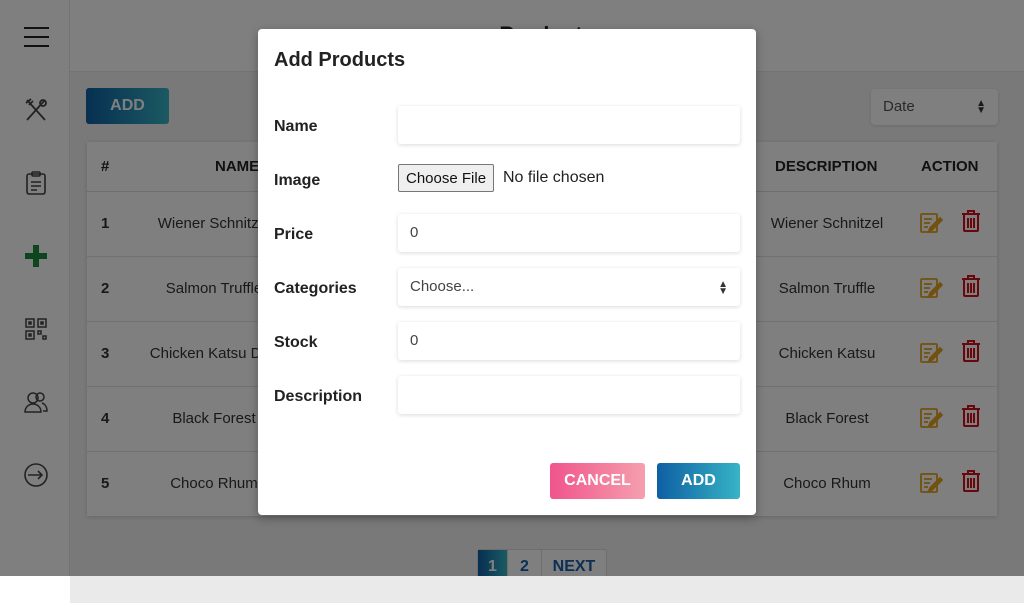 This screenshot has height=603, width=1024. I want to click on stock-input: 0, so click(569, 341).